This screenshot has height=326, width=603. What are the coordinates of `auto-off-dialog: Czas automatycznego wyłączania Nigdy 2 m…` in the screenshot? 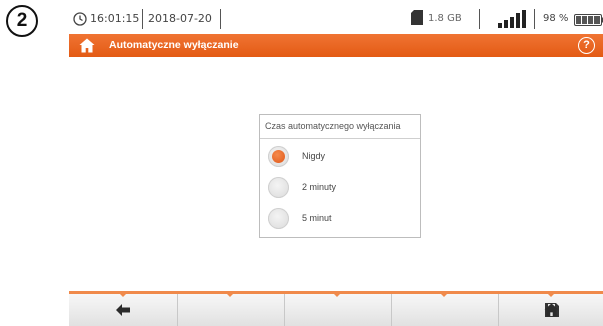 It's located at (340, 176).